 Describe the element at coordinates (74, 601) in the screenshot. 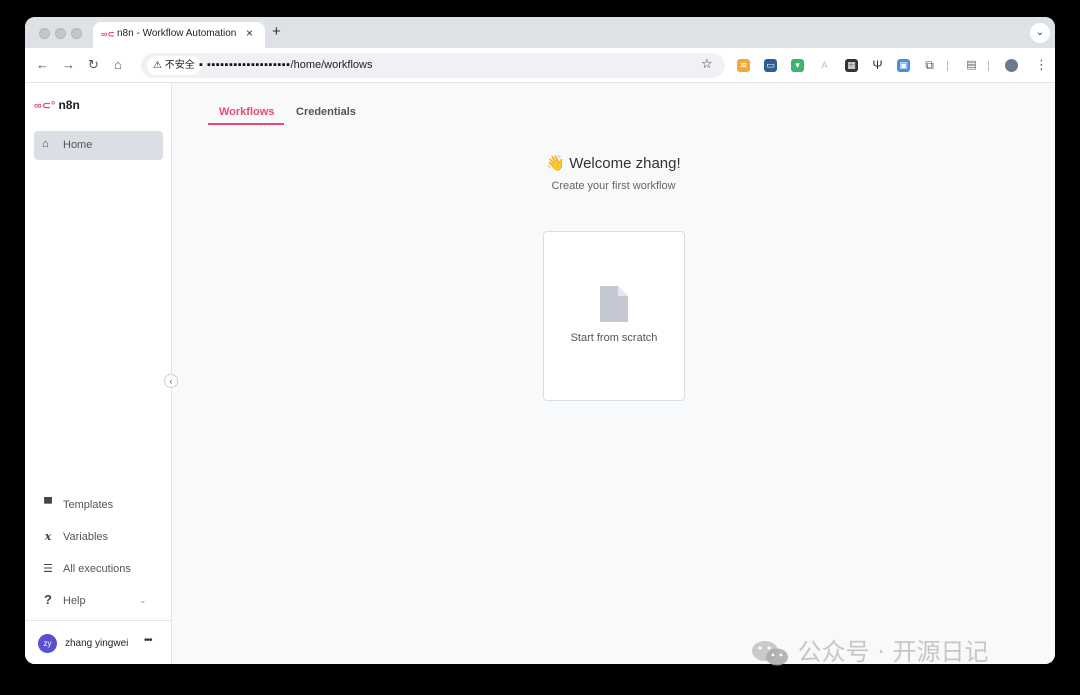

I see `sidebar-item-label: Help` at that location.